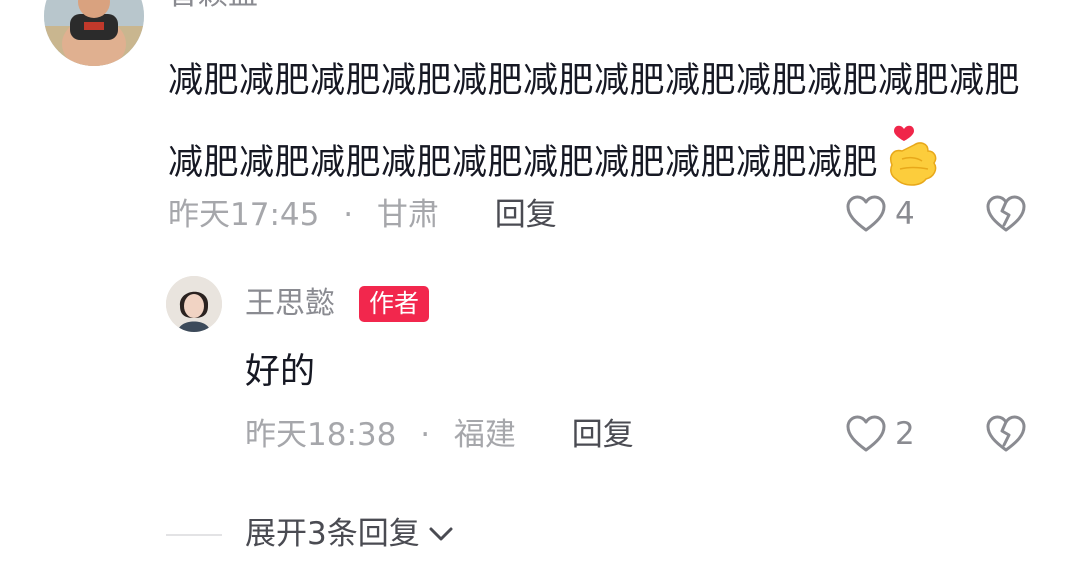  Describe the element at coordinates (332, 534) in the screenshot. I see `expand-replies-label: 展开3条回复` at that location.